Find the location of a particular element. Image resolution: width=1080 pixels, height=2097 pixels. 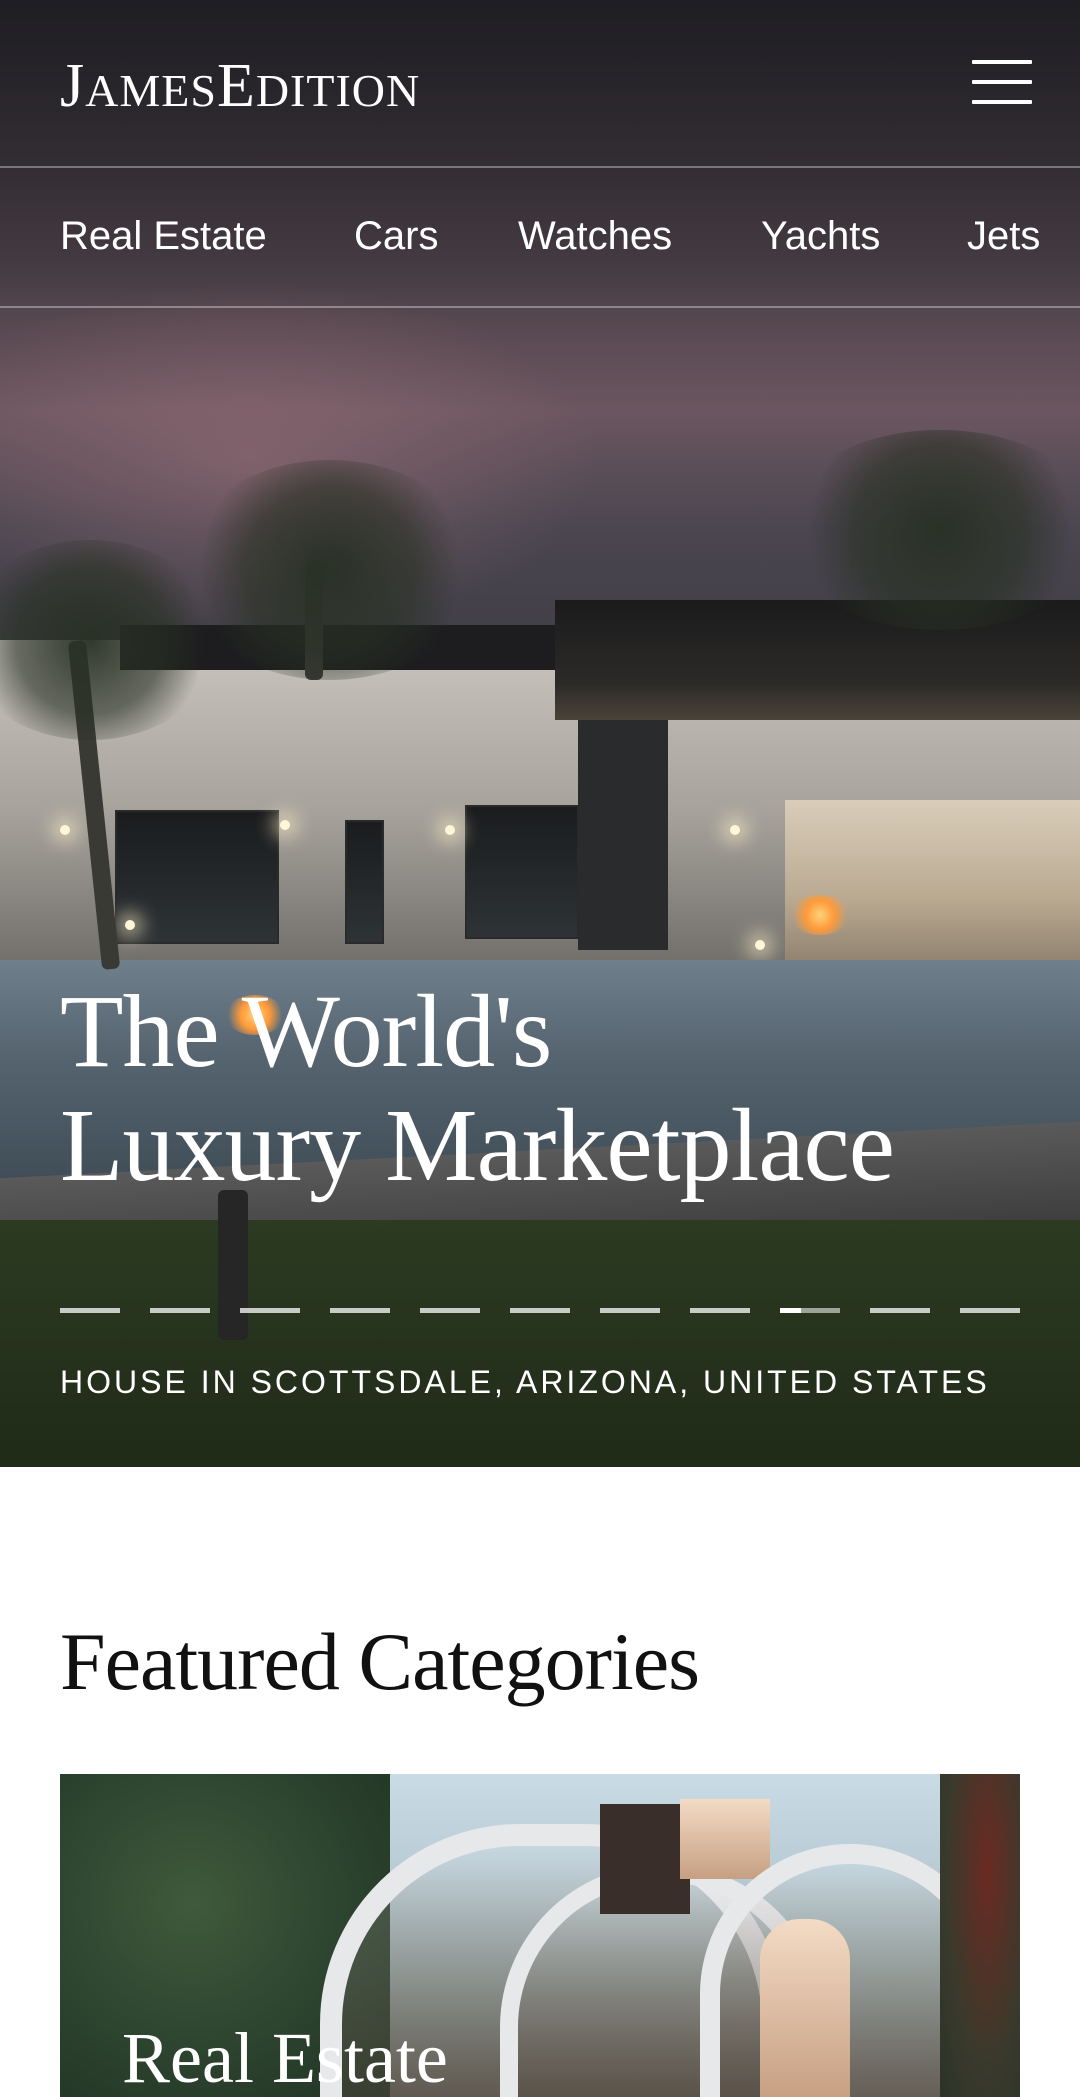

category-nav: Real Estate Cars Watches Yachts Jets is located at coordinates (540, 238).